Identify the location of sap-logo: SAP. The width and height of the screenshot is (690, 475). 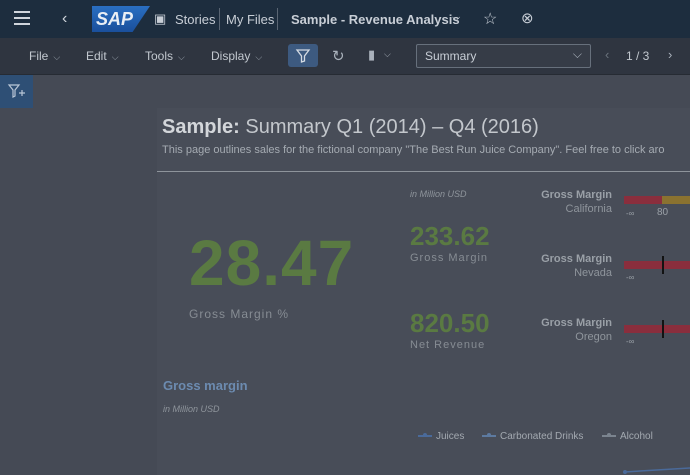
(121, 19).